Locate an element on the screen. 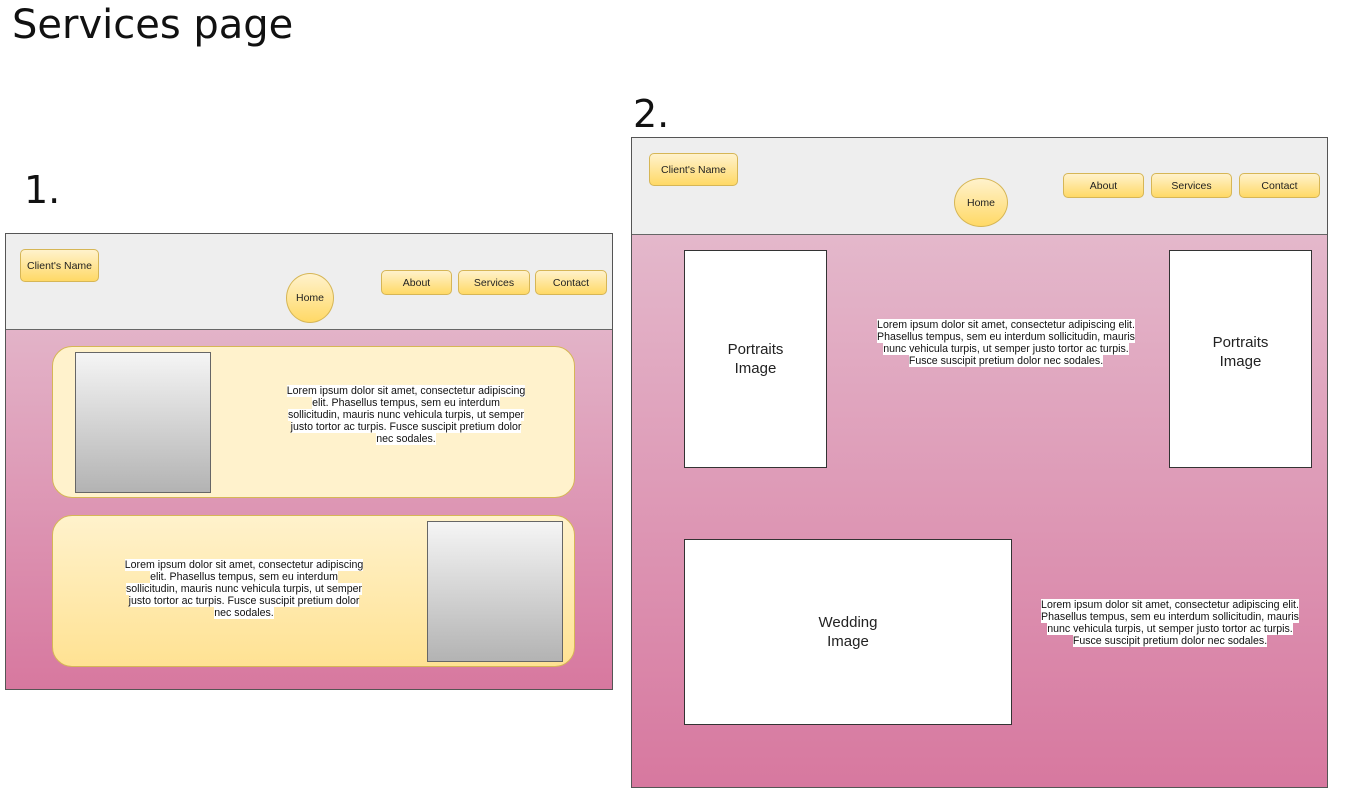 This screenshot has height=811, width=1350. mockup-1-number: 1. is located at coordinates (42, 190).